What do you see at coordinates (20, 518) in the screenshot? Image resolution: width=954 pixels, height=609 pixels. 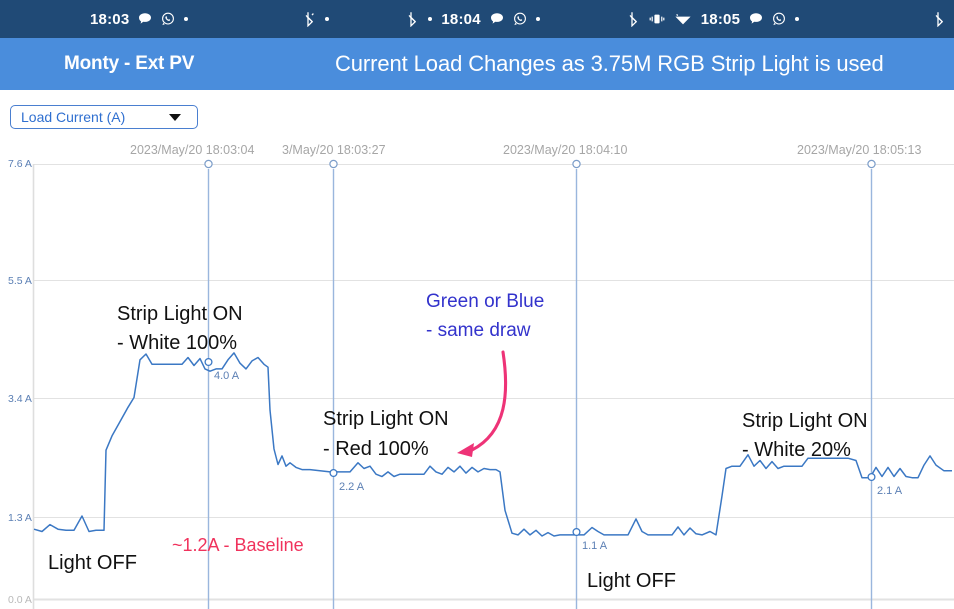 I see `y-tick-label: 1.3 A` at bounding box center [20, 518].